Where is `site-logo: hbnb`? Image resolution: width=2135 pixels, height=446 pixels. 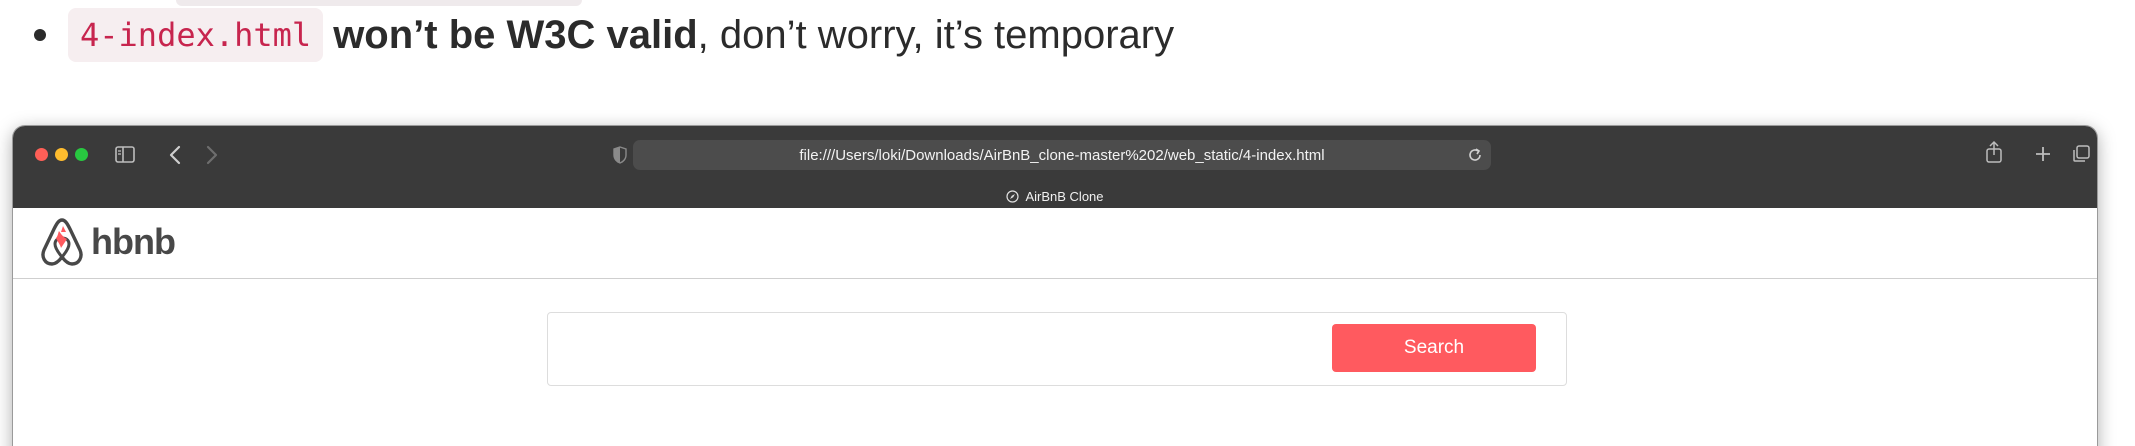
site-logo: hbnb is located at coordinates (107, 242).